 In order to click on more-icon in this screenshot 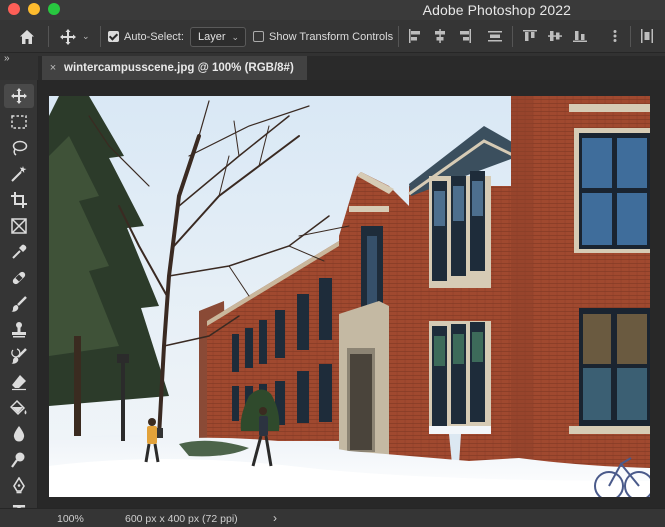, I will do `click(615, 36)`.